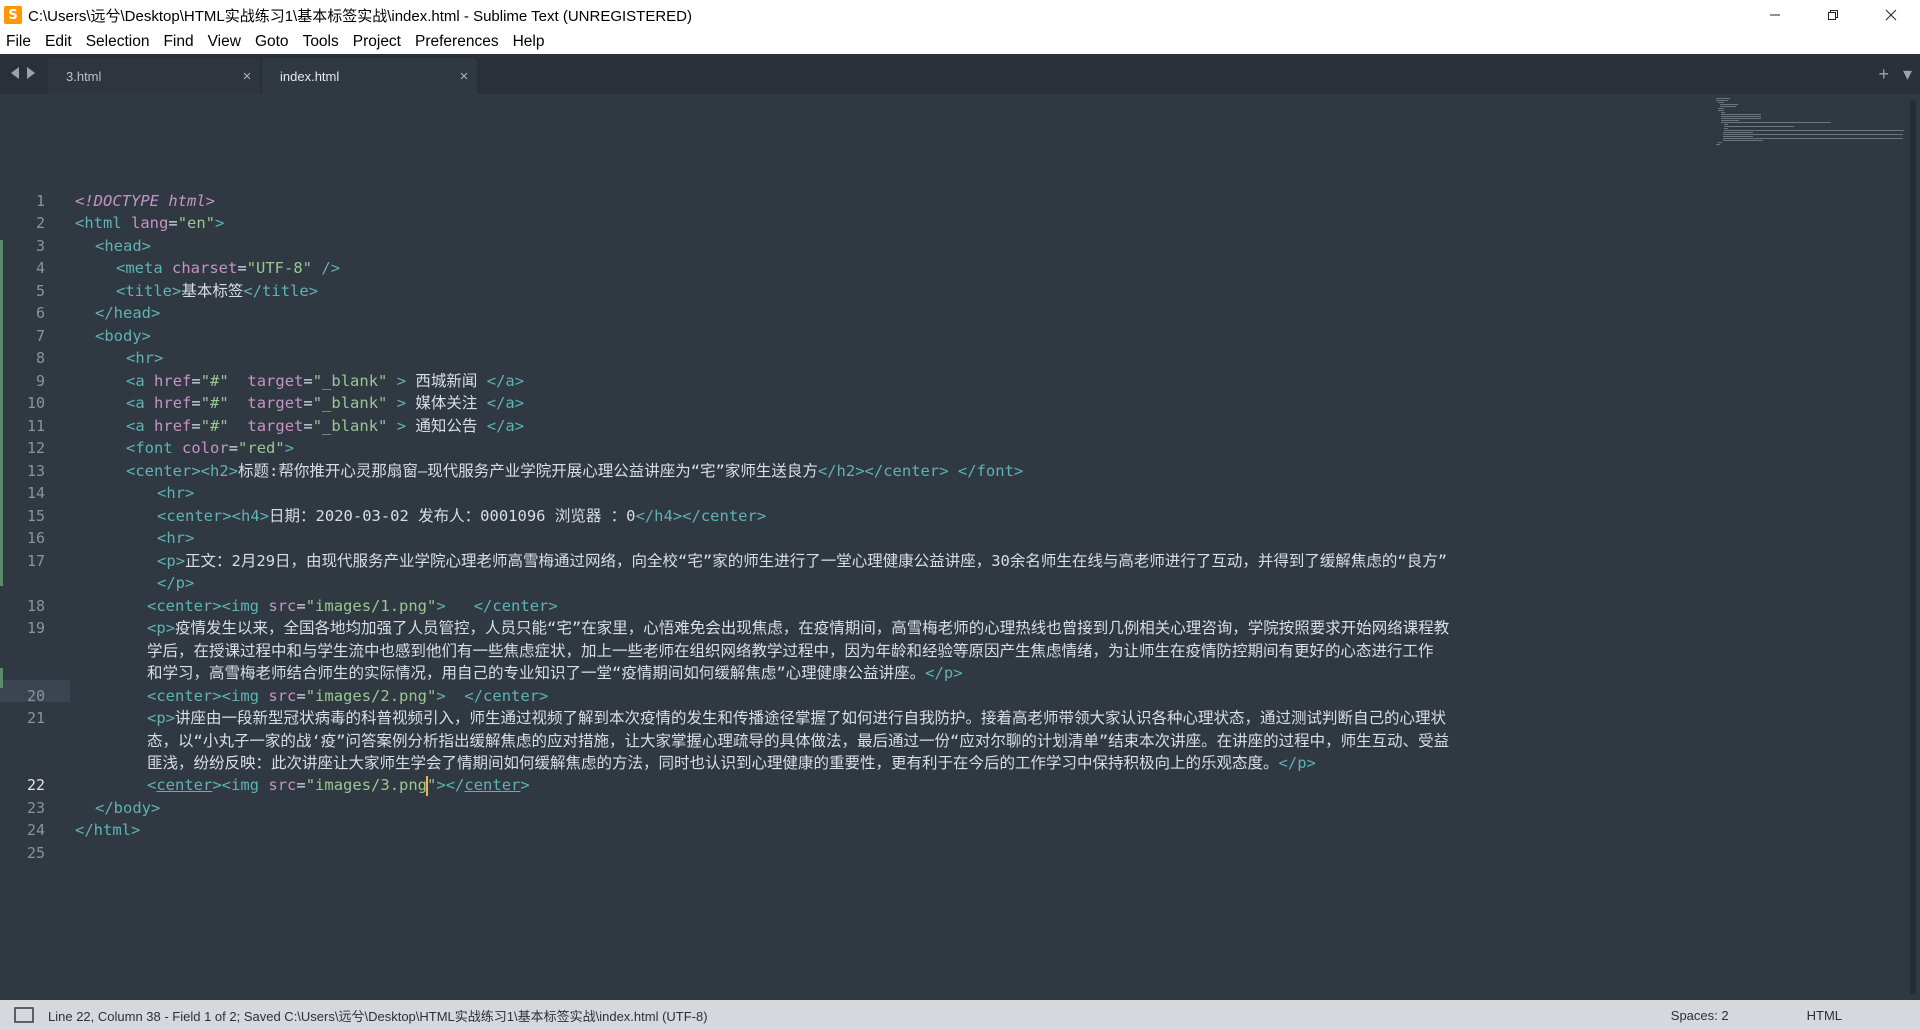  Describe the element at coordinates (35, 426) in the screenshot. I see `line-number: 11` at that location.